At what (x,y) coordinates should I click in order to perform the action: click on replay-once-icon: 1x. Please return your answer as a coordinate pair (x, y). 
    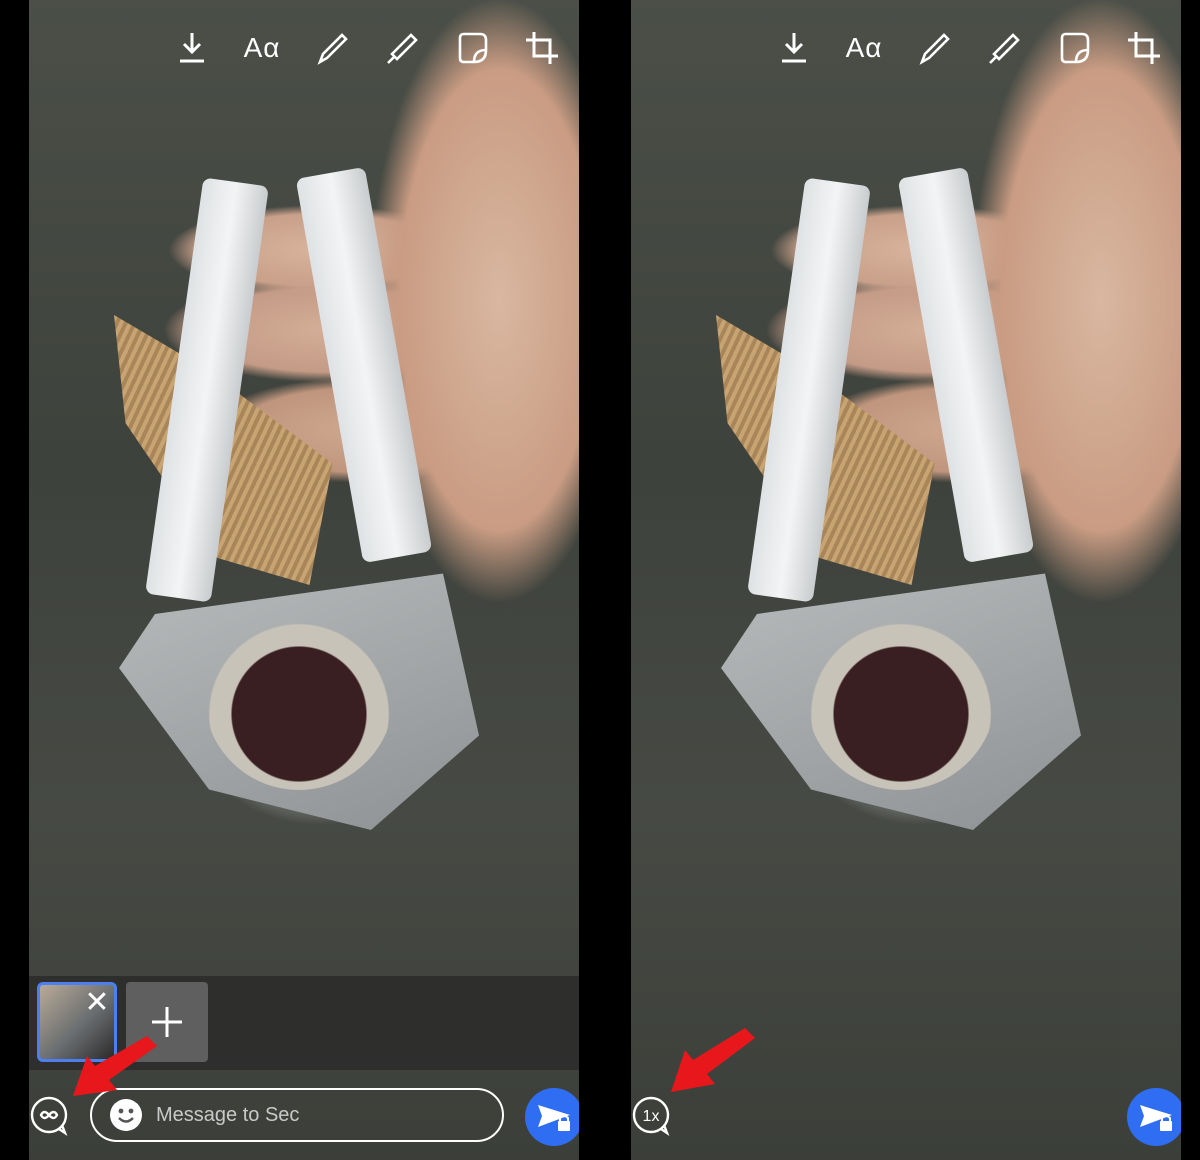
    Looking at the image, I should click on (651, 1116).